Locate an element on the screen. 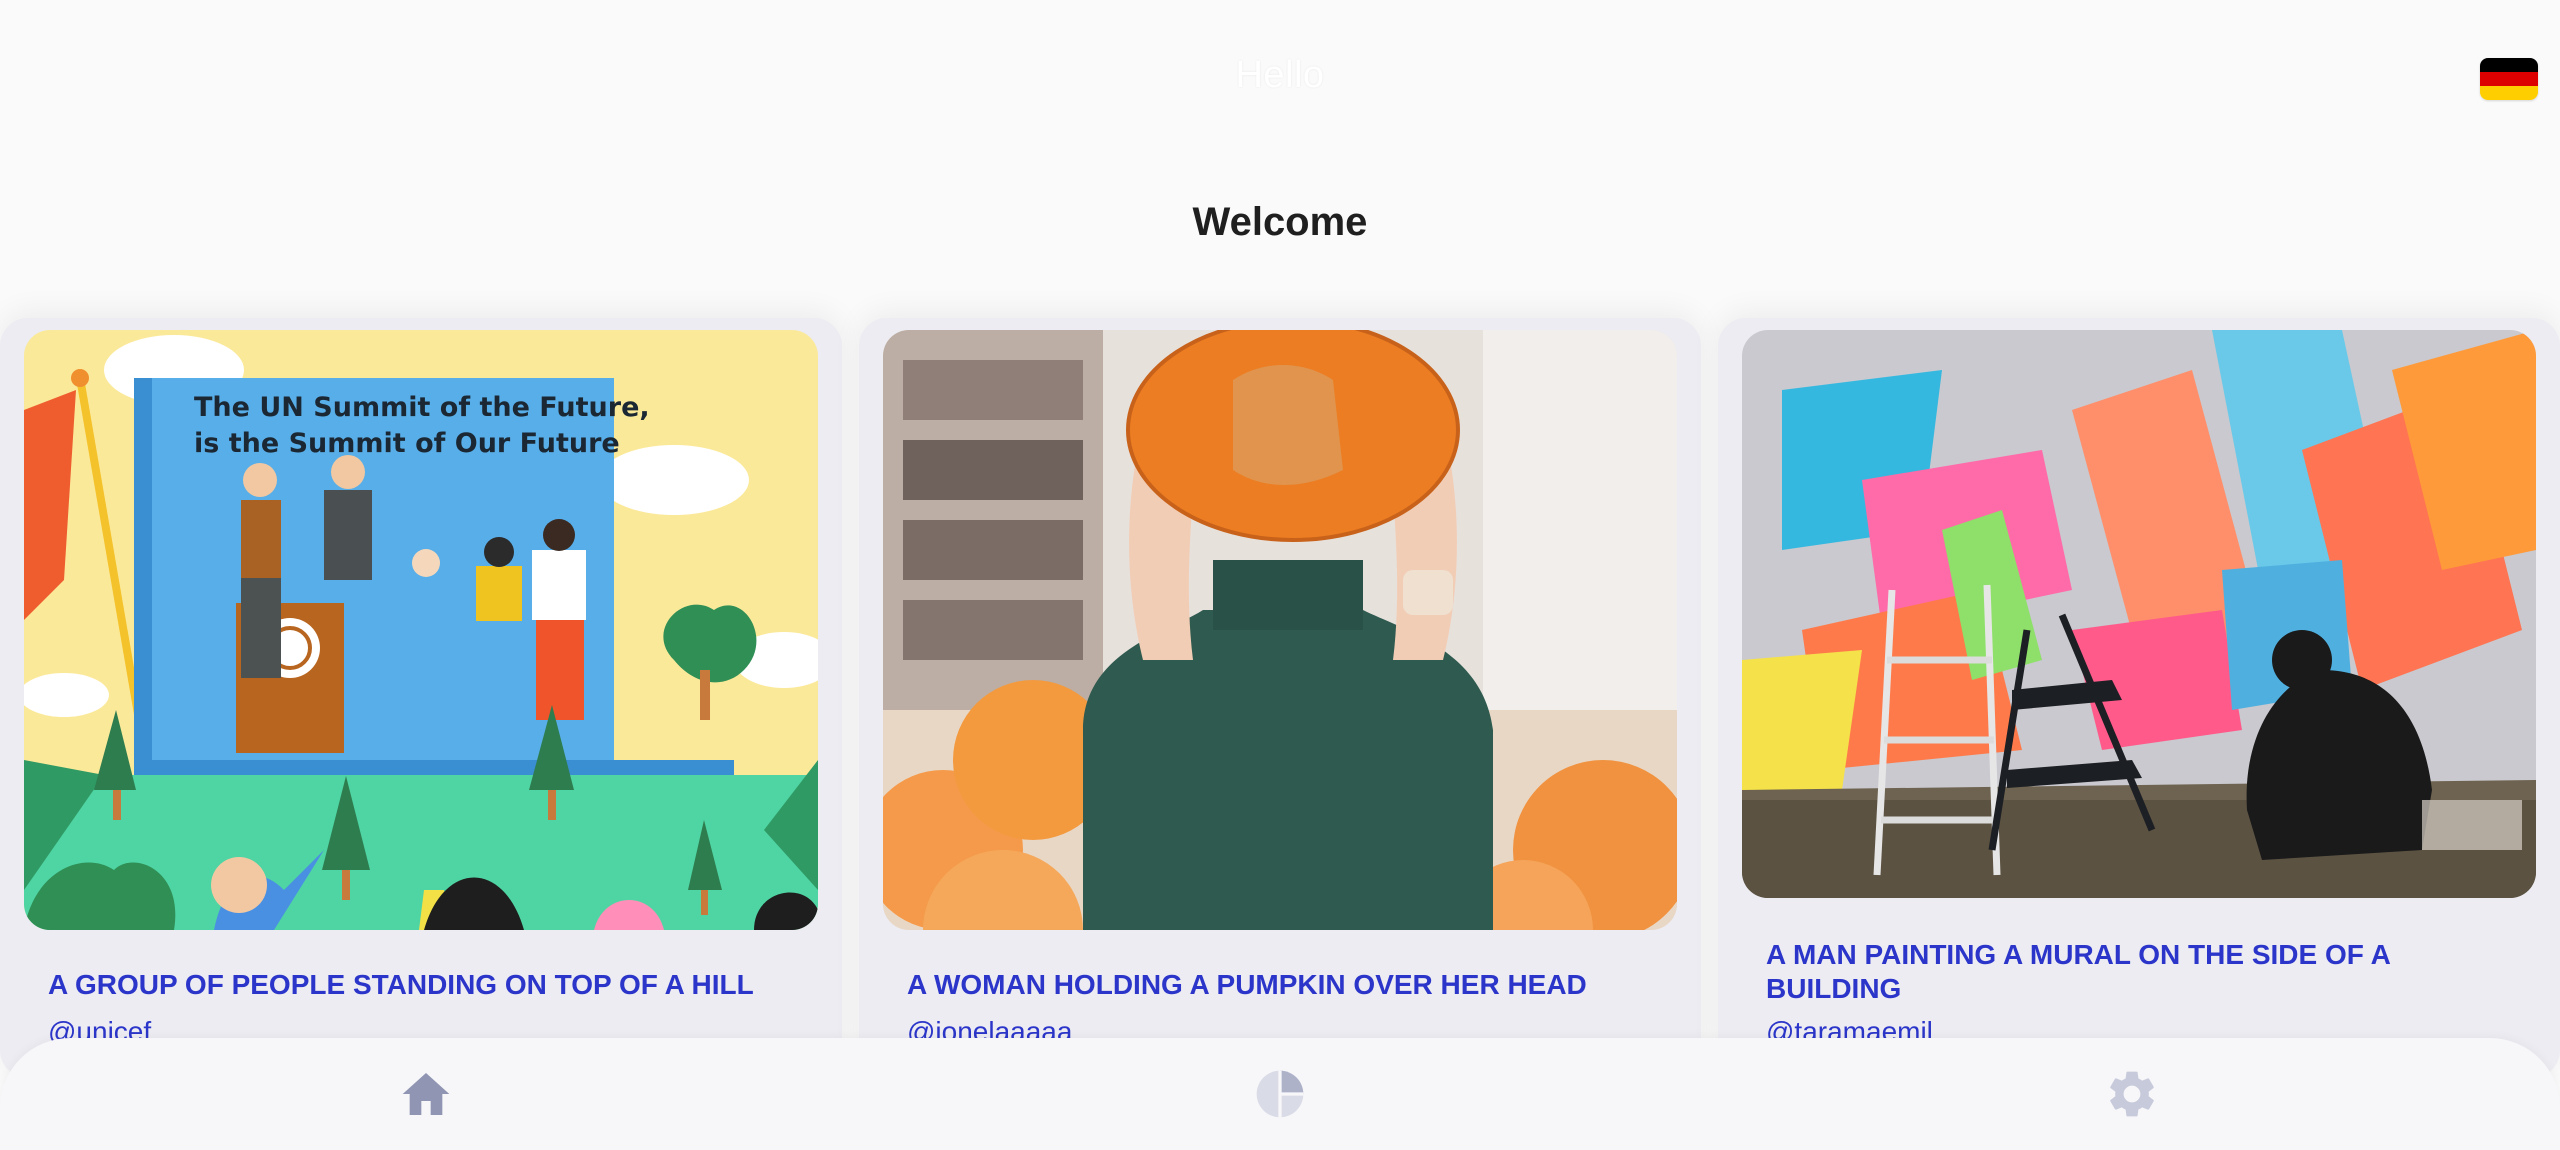  header-title: Hello is located at coordinates (1280, 75).